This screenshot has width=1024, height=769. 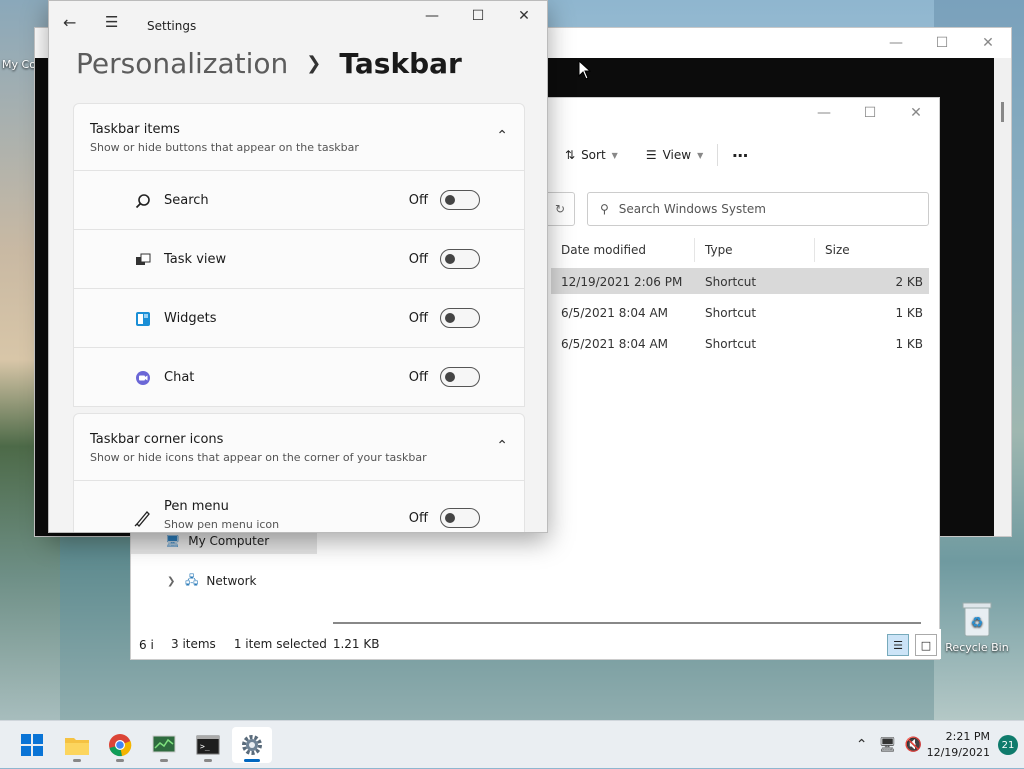 I want to click on taskbar-settings, so click(x=252, y=745).